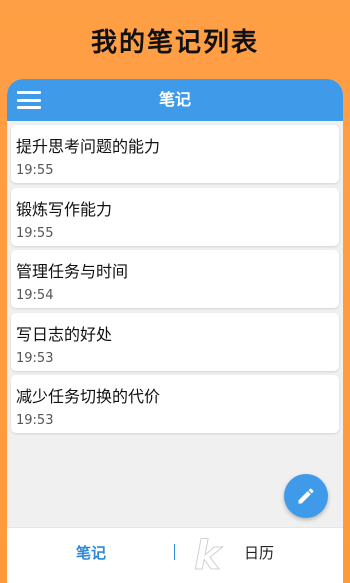 The height and width of the screenshot is (583, 350). Describe the element at coordinates (175, 341) in the screenshot. I see `note-card: 写日志的好处 19:53` at that location.